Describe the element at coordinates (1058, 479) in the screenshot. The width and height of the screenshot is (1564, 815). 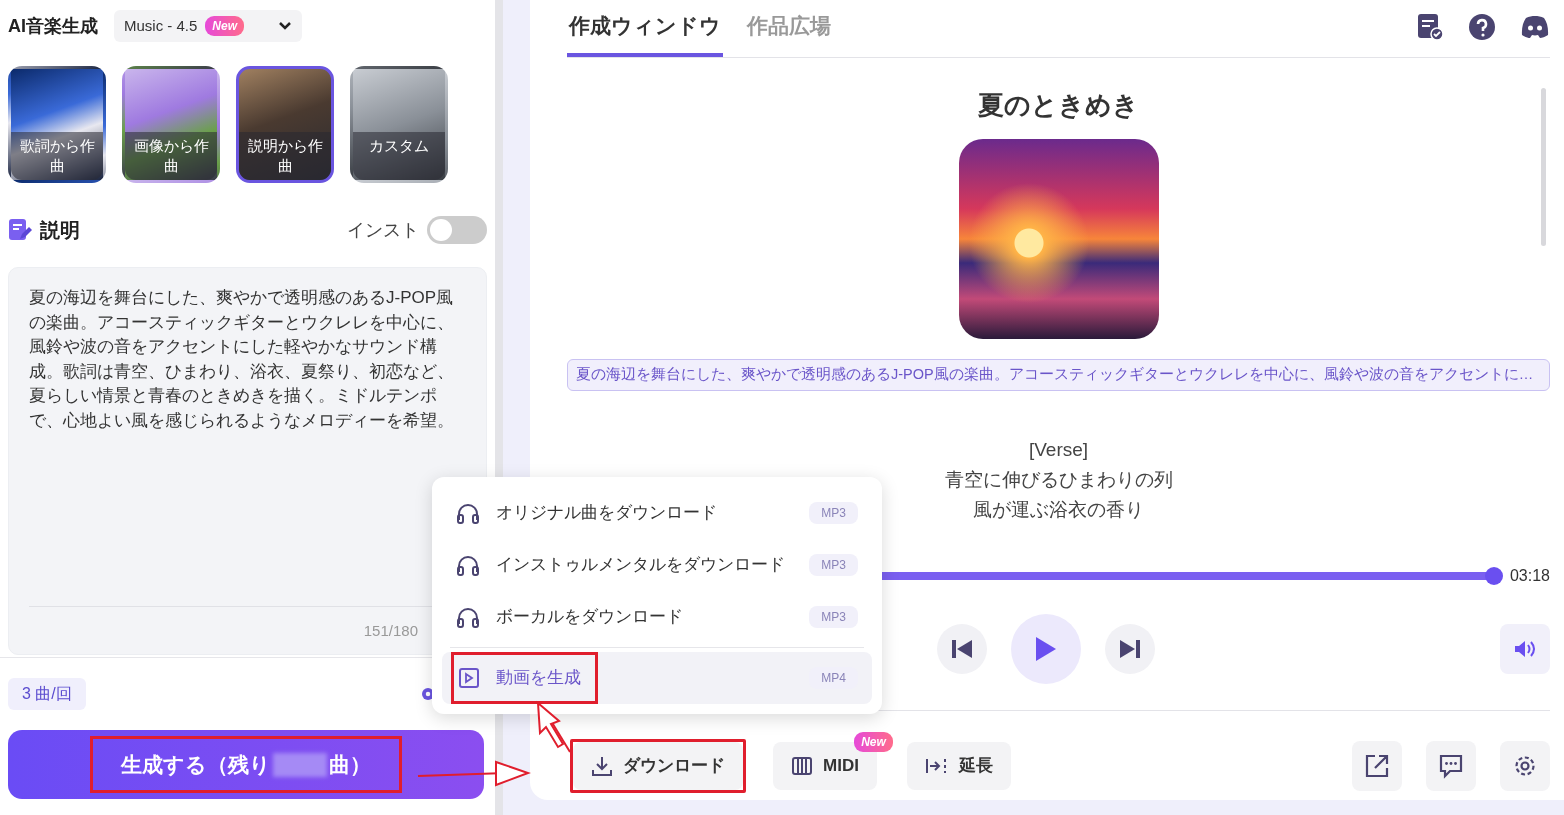
I see `lyric-line: 青空に伸びるひまわりの列` at that location.